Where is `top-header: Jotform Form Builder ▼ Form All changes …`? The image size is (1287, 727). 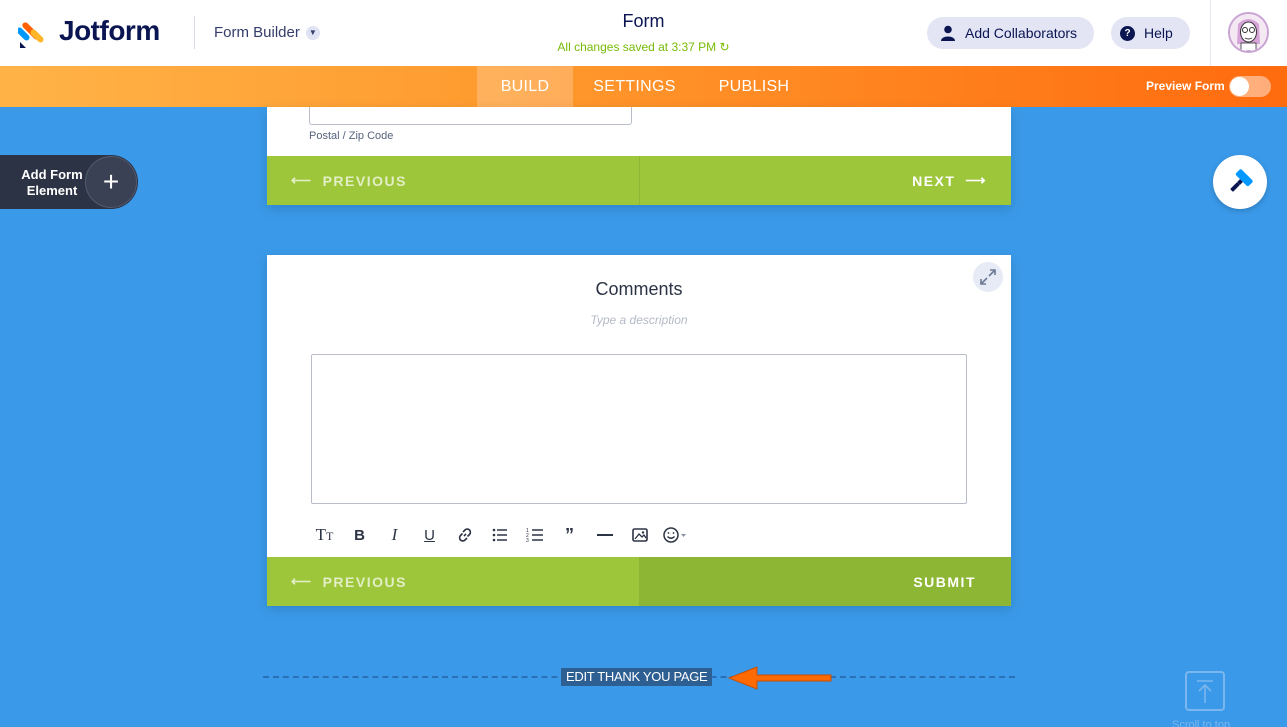
top-header: Jotform Form Builder ▼ Form All changes … is located at coordinates (643, 33).